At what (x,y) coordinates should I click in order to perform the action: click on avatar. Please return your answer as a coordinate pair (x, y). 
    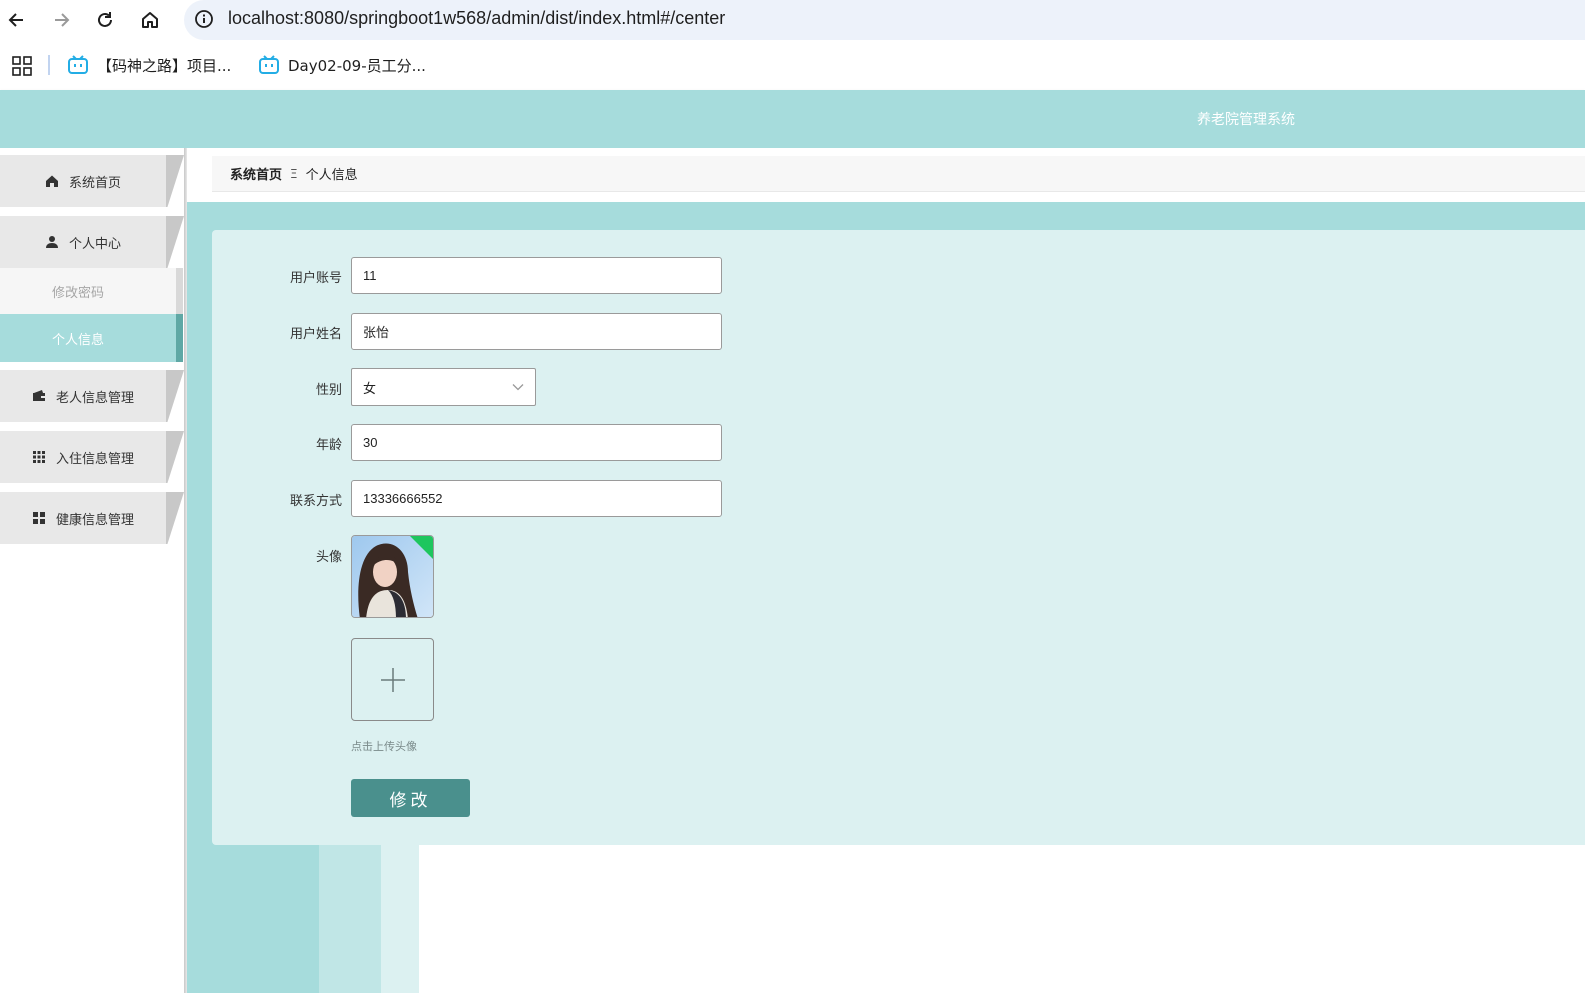
    Looking at the image, I should click on (392, 576).